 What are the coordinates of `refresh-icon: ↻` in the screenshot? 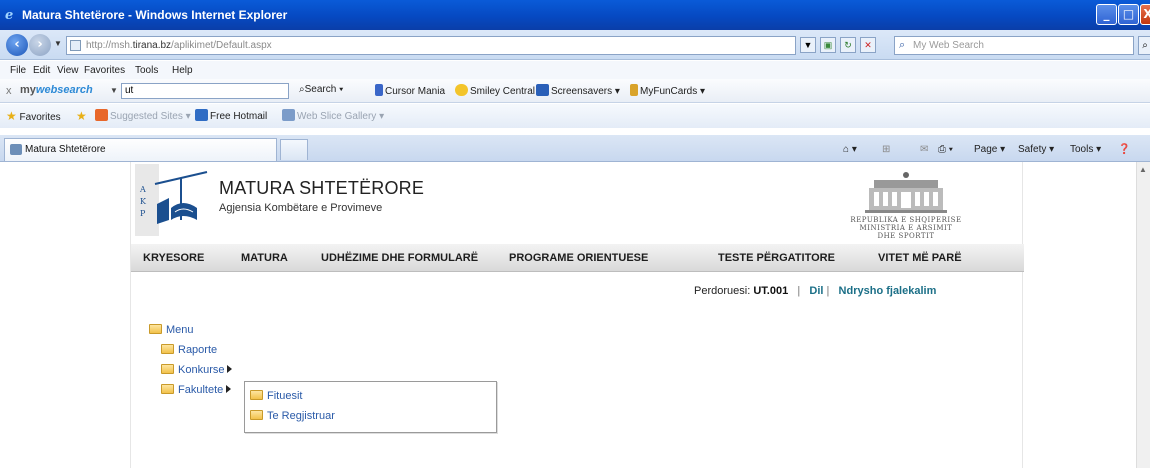 It's located at (848, 45).